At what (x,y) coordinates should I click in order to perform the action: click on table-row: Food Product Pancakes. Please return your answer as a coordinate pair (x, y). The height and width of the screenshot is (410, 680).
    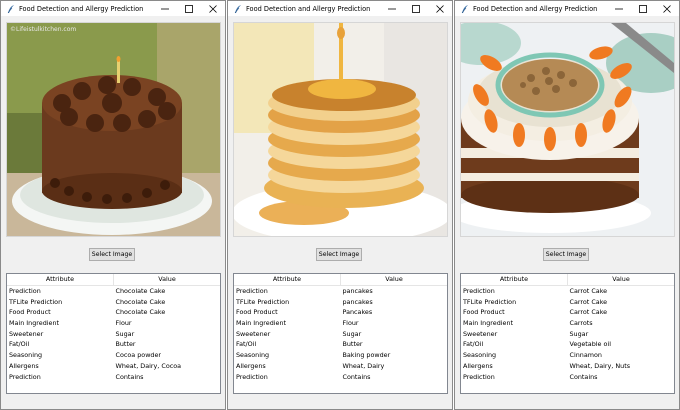
    Looking at the image, I should click on (340, 312).